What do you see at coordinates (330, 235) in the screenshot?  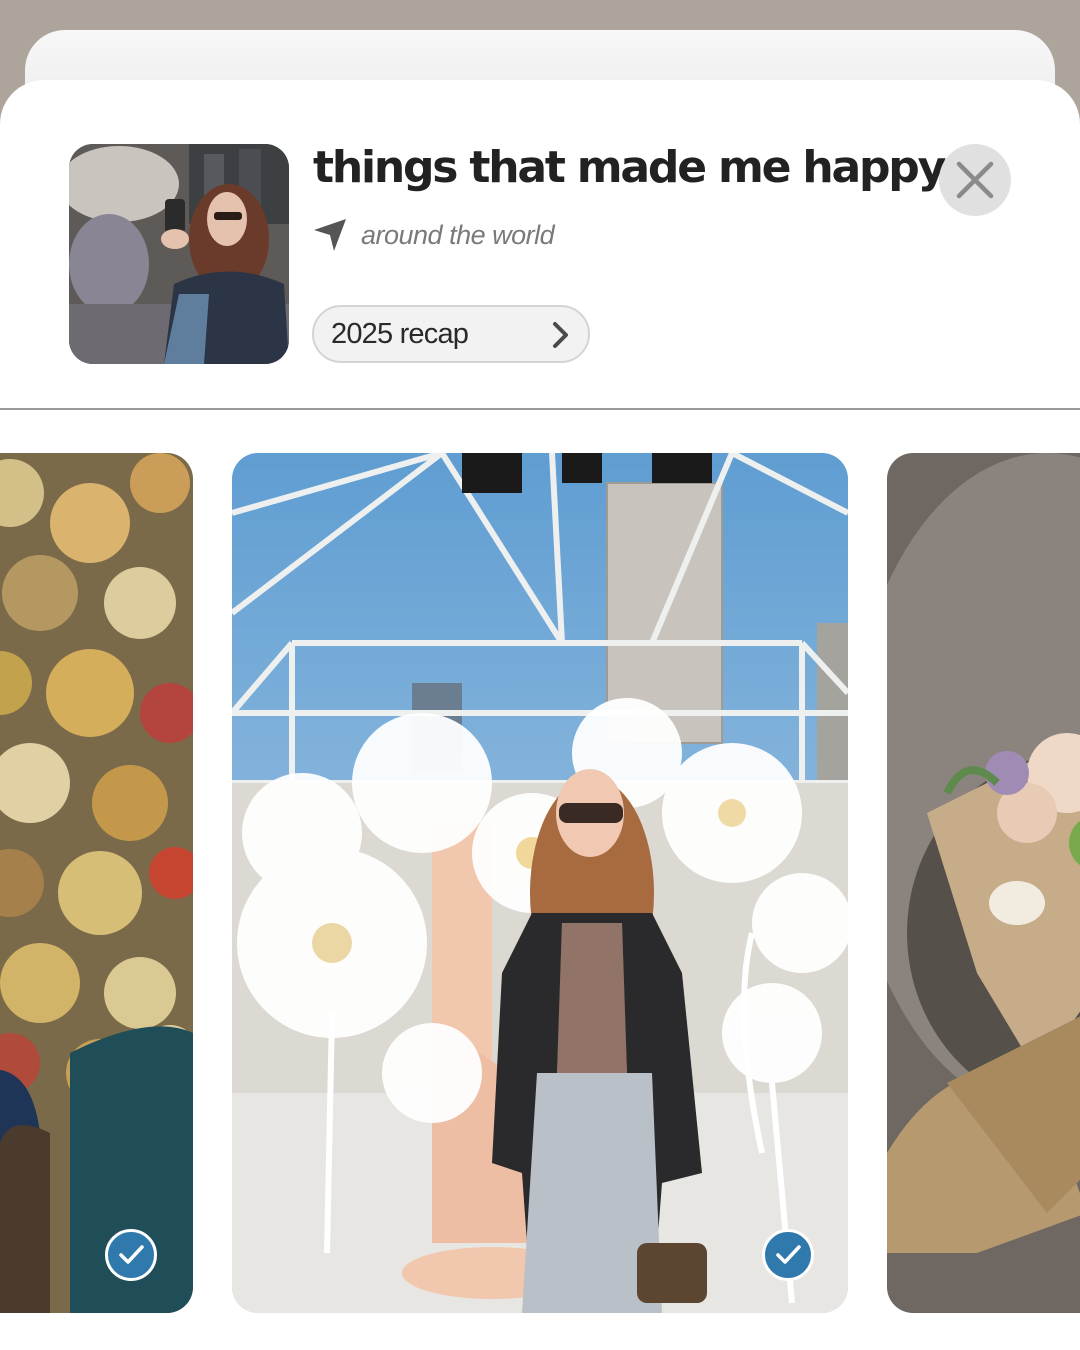 I see `location-arrow-icon` at bounding box center [330, 235].